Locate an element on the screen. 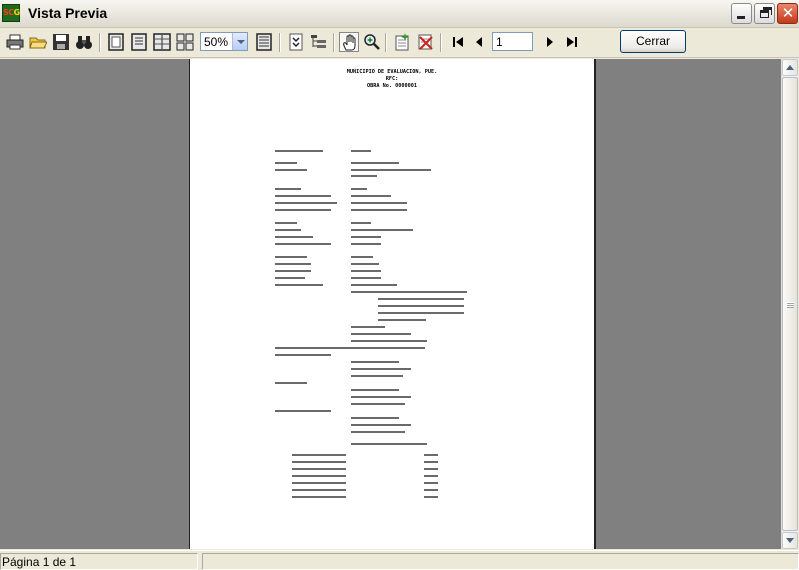  two-pages-button is located at coordinates (162, 42).